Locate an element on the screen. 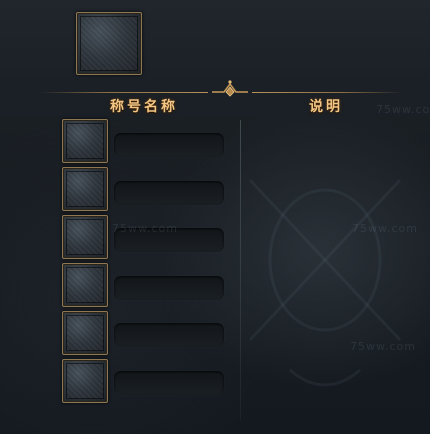 Image resolution: width=430 pixels, height=434 pixels. divider-ornament-icon is located at coordinates (230, 88).